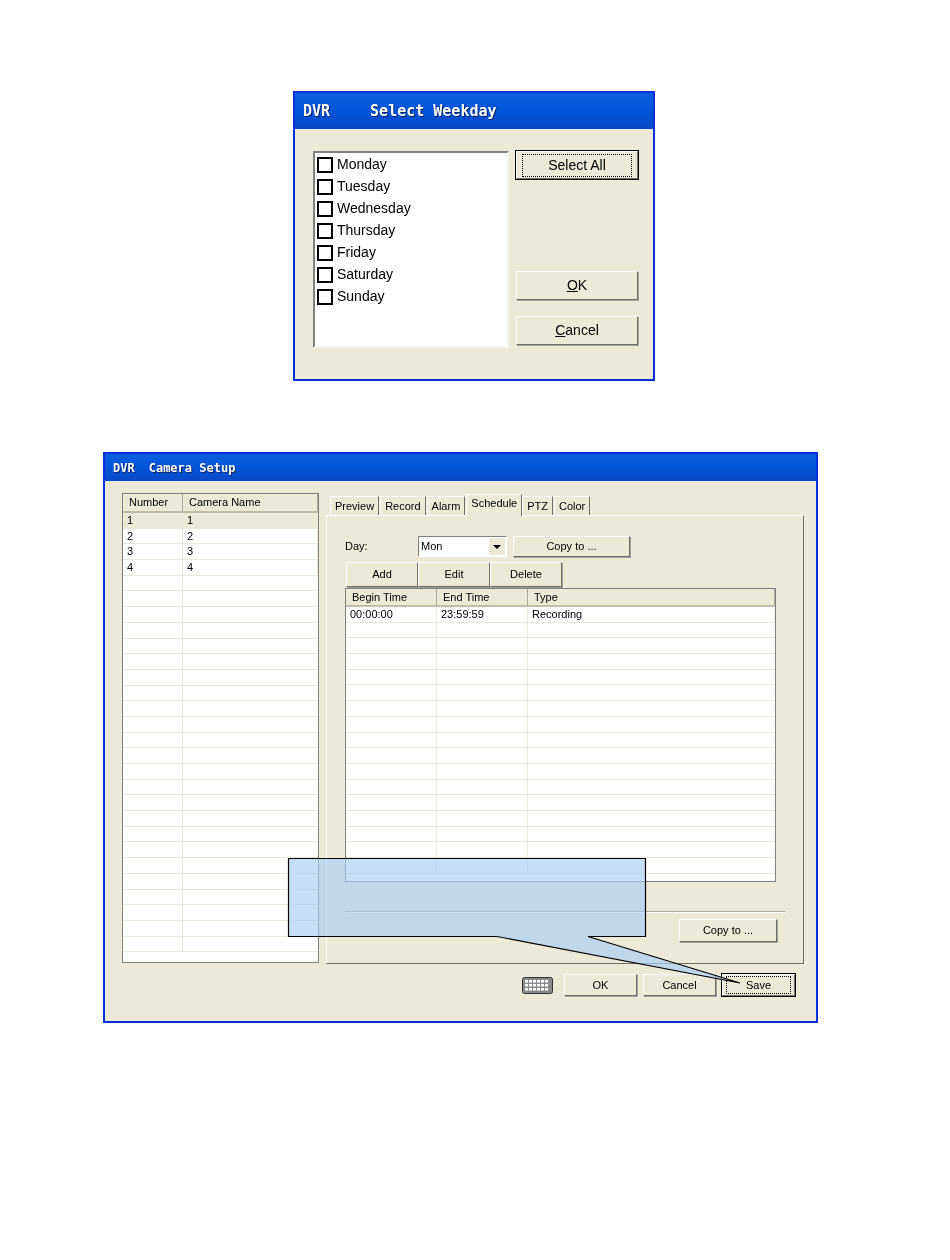 The image size is (950, 1260). Describe the element at coordinates (365, 274) in the screenshot. I see `day-label: Saturday` at that location.